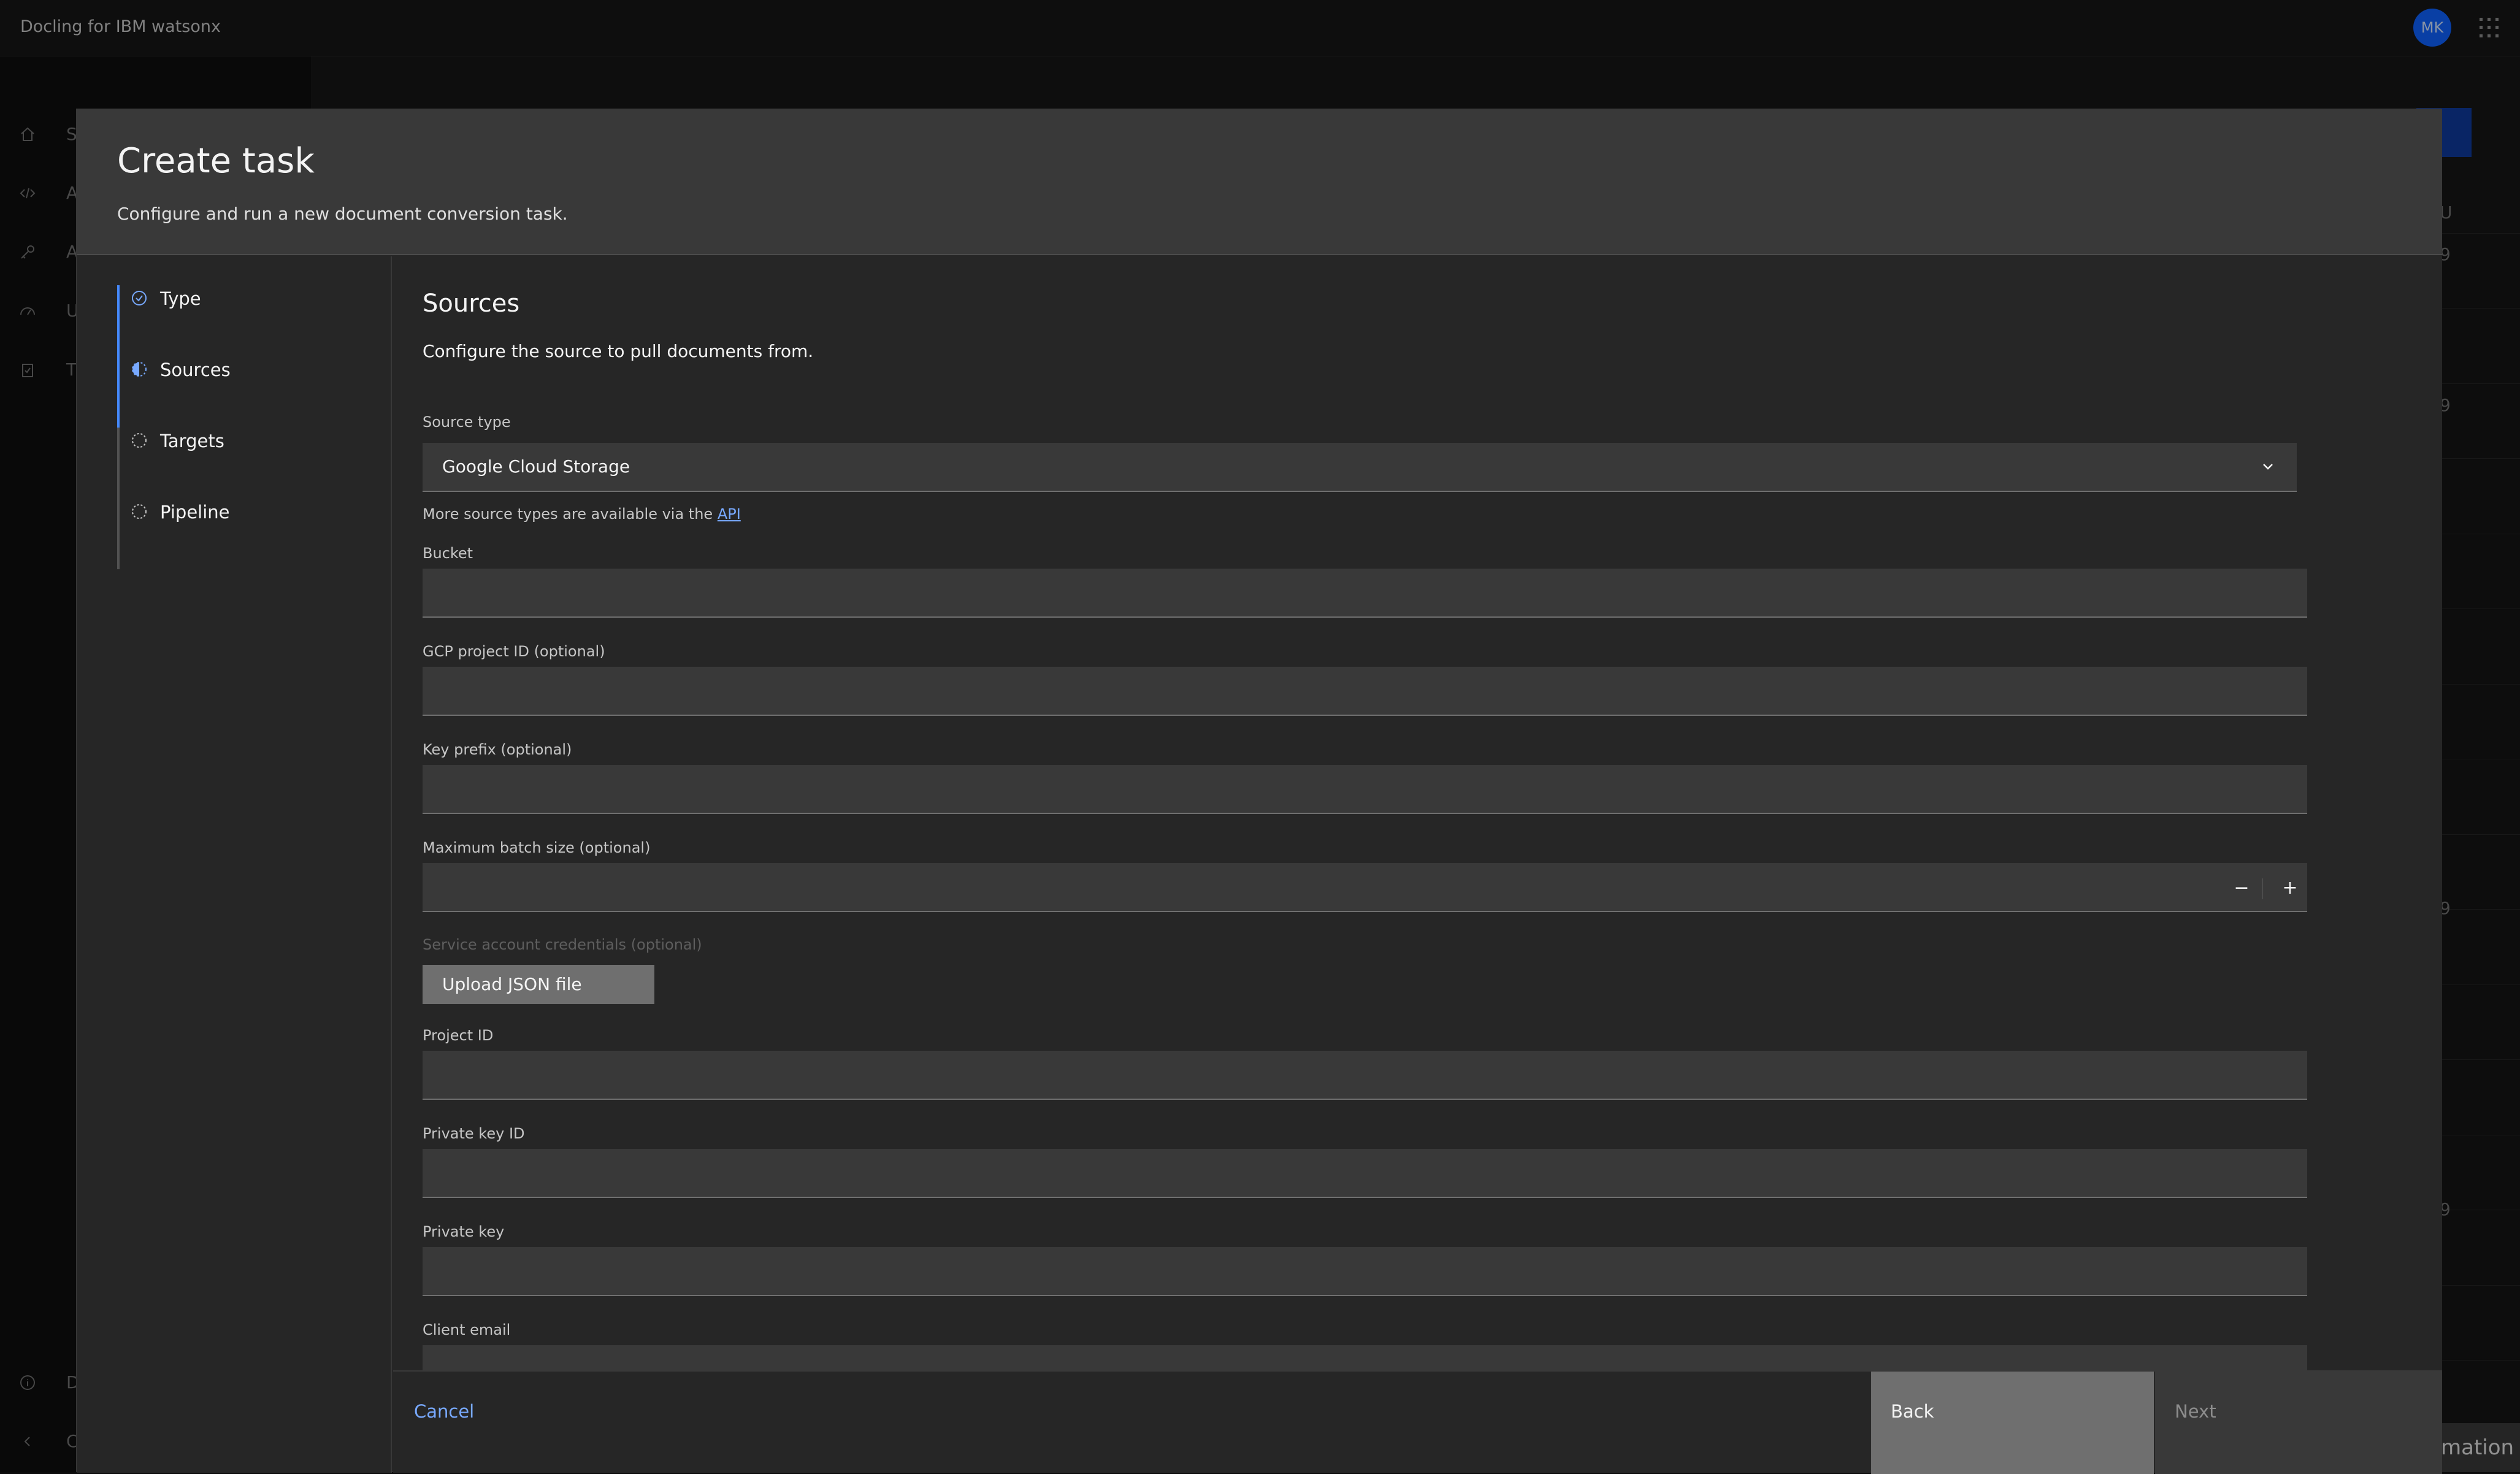 Image resolution: width=2520 pixels, height=1474 pixels. What do you see at coordinates (467, 422) in the screenshot?
I see `source-type-label: Source type` at bounding box center [467, 422].